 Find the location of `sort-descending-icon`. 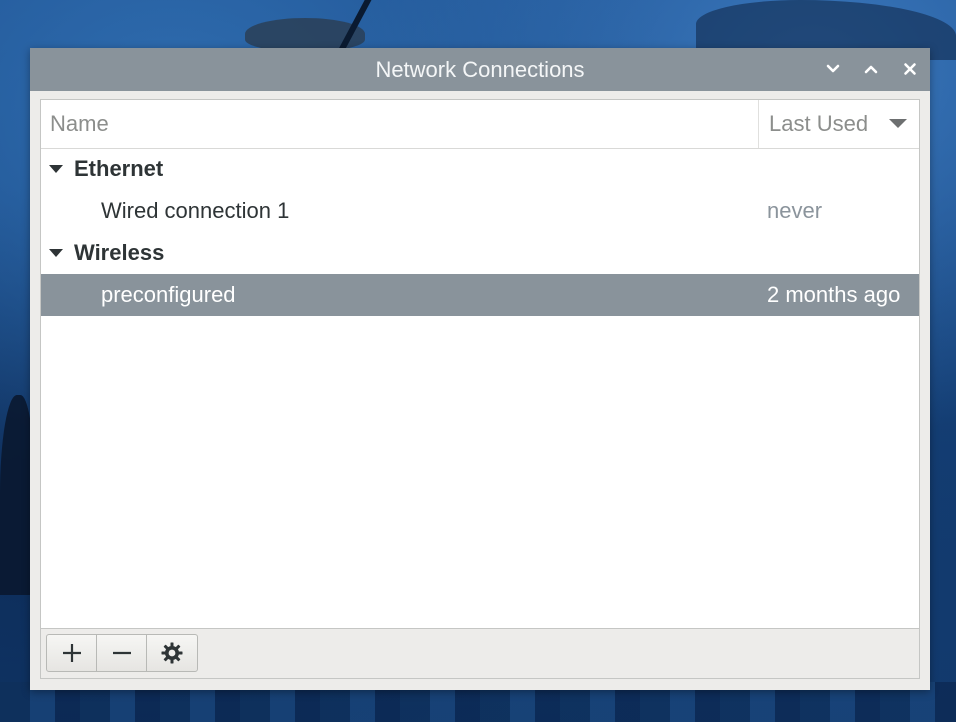

sort-descending-icon is located at coordinates (898, 123).